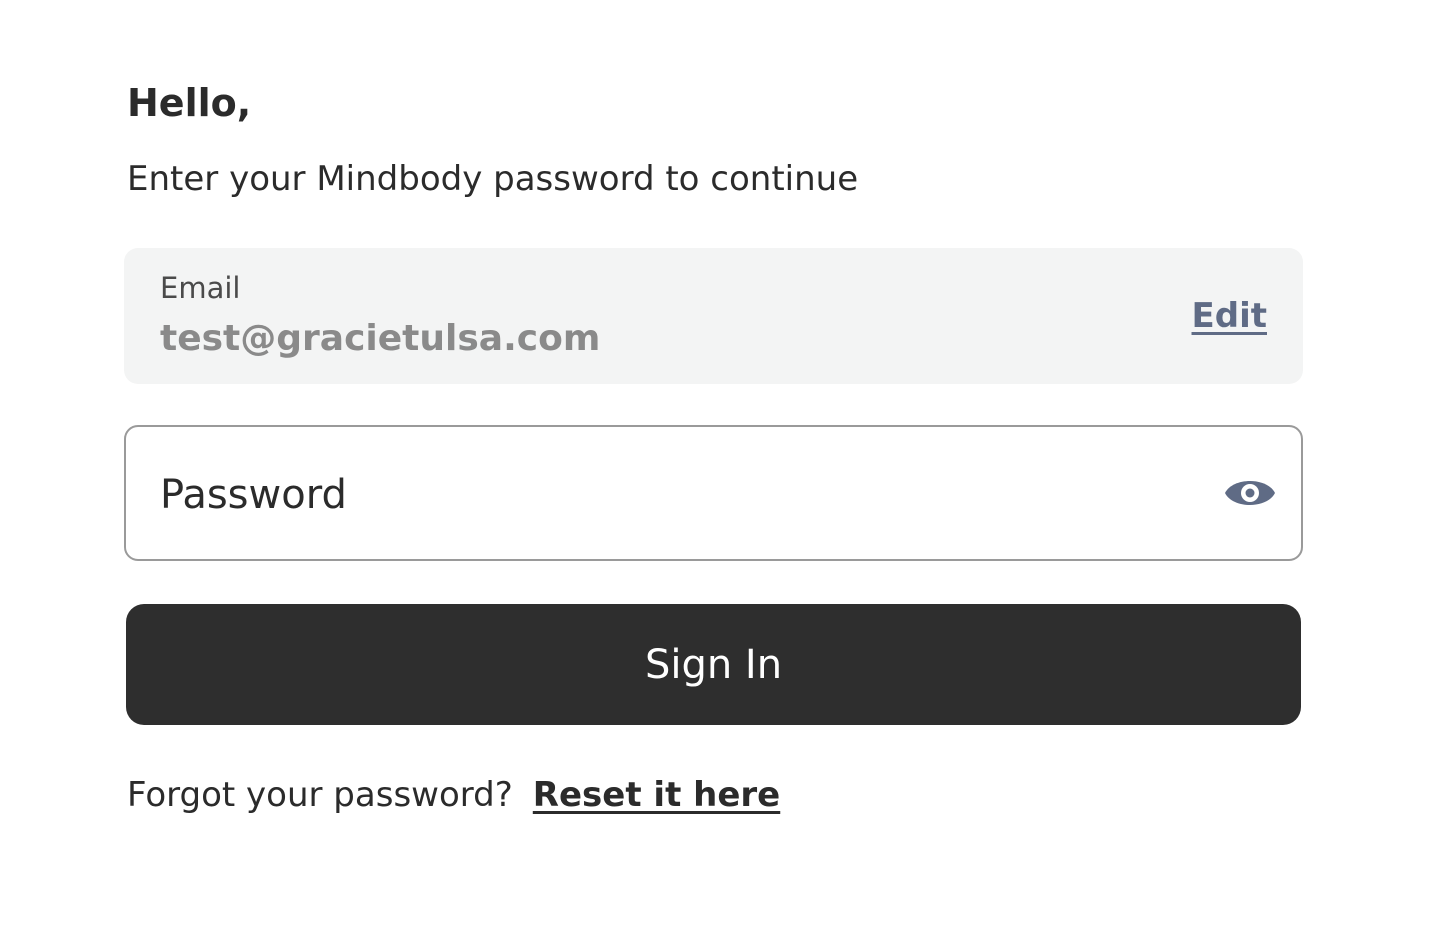 Image resolution: width=1440 pixels, height=938 pixels. Describe the element at coordinates (1229, 316) in the screenshot. I see `edit-email-link: Edit` at that location.